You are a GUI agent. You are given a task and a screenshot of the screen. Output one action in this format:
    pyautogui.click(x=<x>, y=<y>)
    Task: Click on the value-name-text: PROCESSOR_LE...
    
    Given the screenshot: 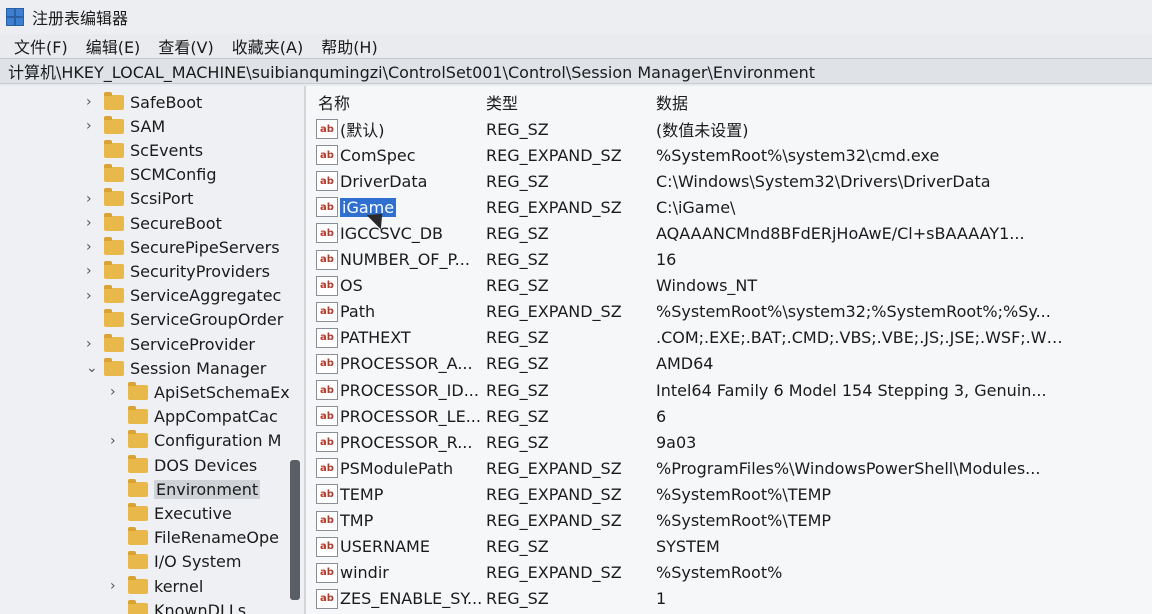 What is the action you would take?
    pyautogui.click(x=410, y=416)
    